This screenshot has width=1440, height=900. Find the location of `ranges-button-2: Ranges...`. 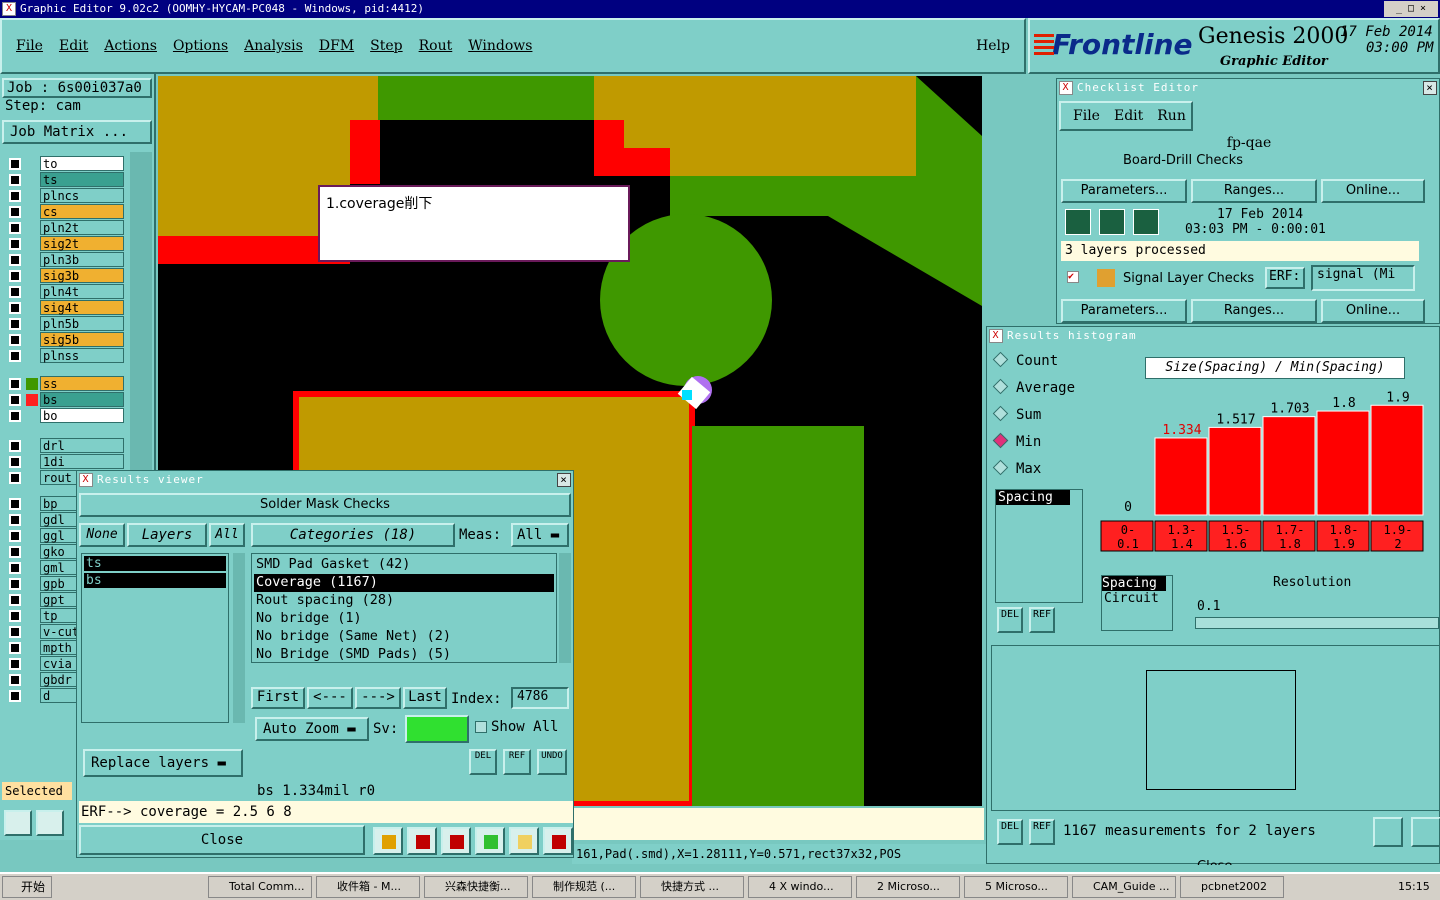

ranges-button-2: Ranges... is located at coordinates (1254, 311).